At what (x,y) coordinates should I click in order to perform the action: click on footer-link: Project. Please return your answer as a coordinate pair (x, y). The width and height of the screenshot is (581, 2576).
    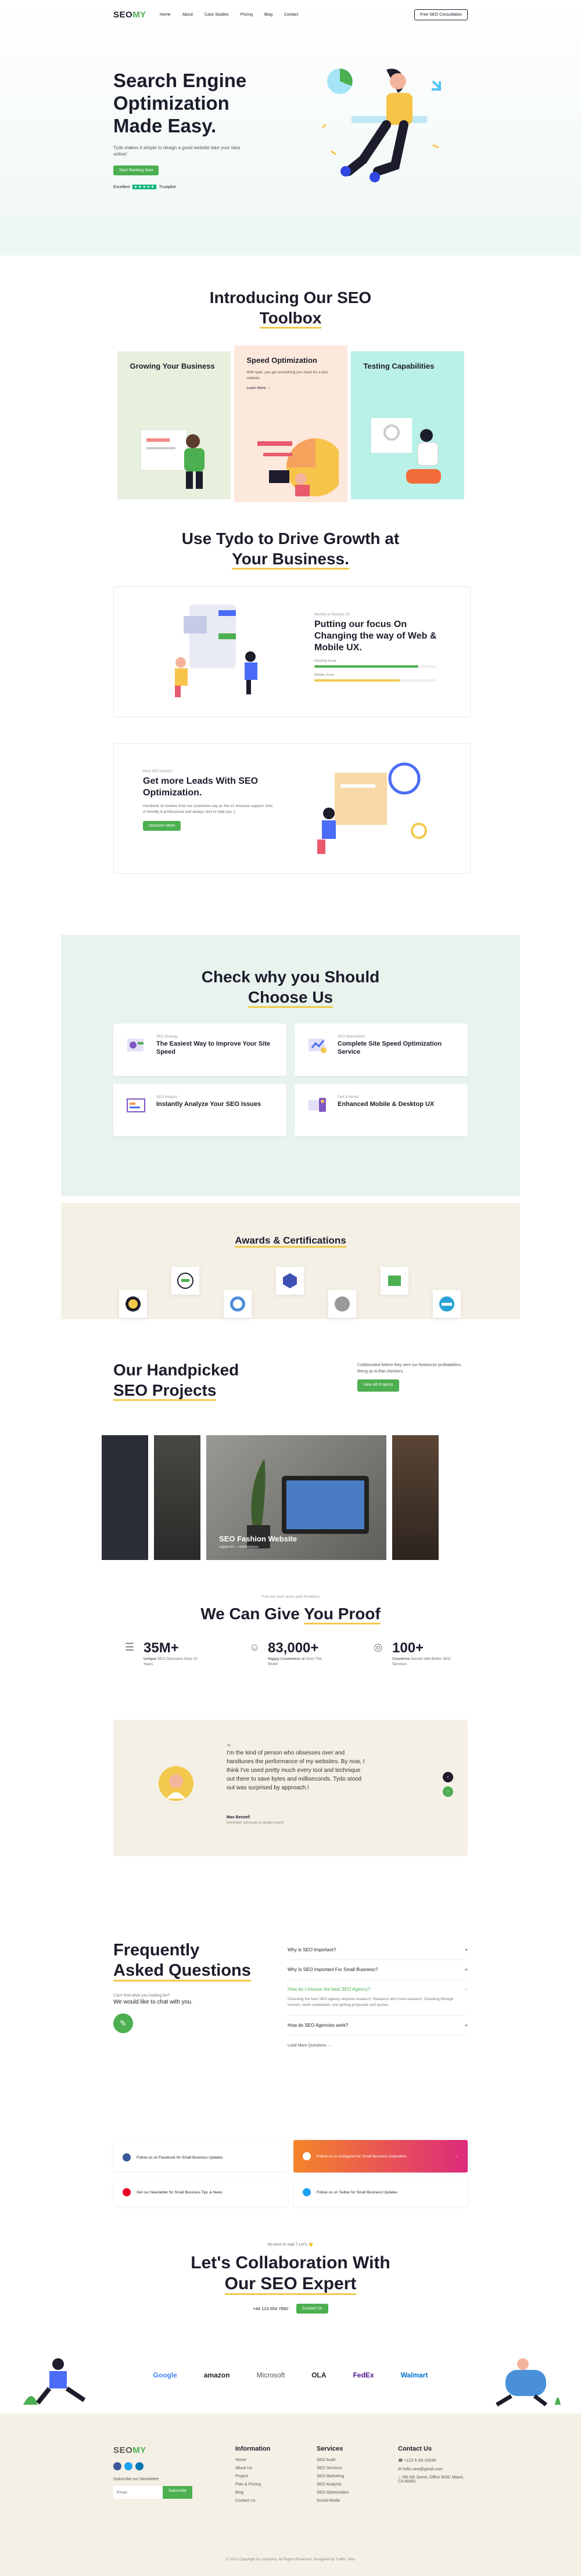
    Looking at the image, I should click on (253, 2476).